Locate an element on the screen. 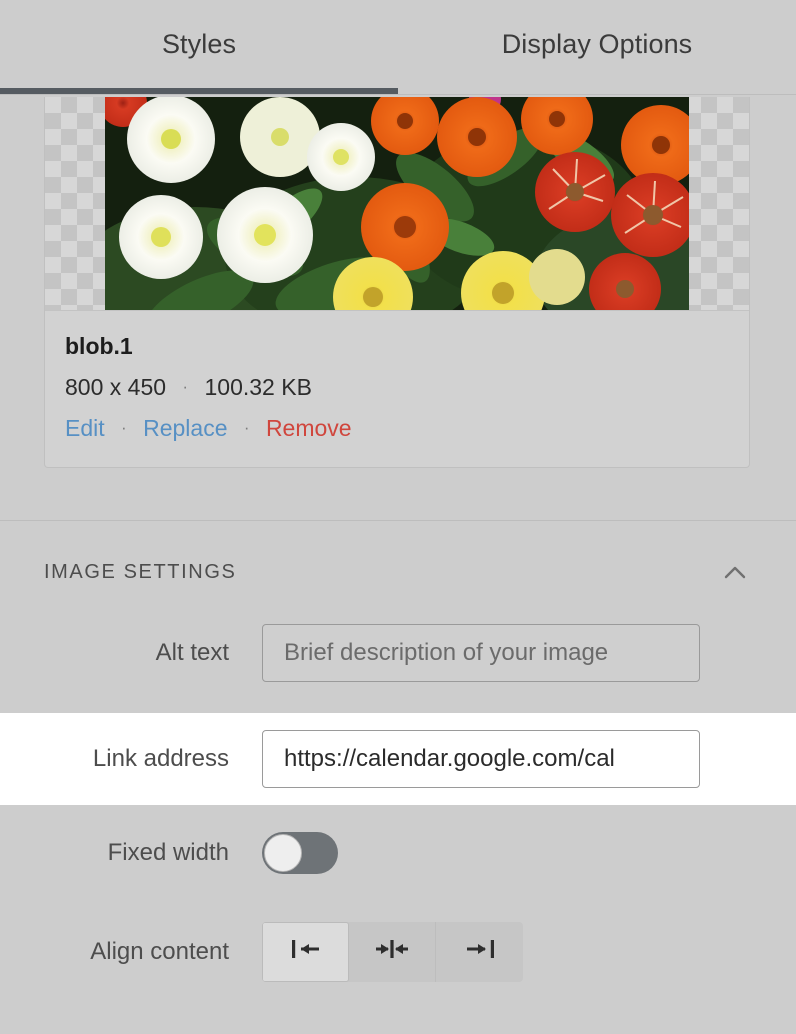  edit-image-link: Edit is located at coordinates (85, 428).